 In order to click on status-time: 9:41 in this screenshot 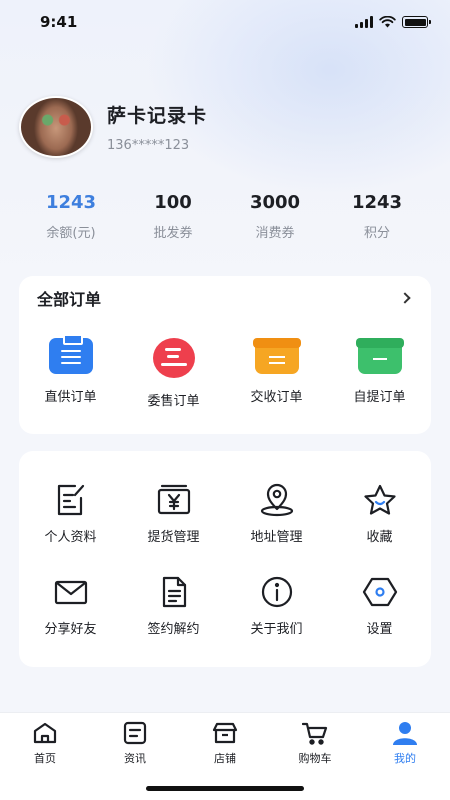, I will do `click(59, 22)`.